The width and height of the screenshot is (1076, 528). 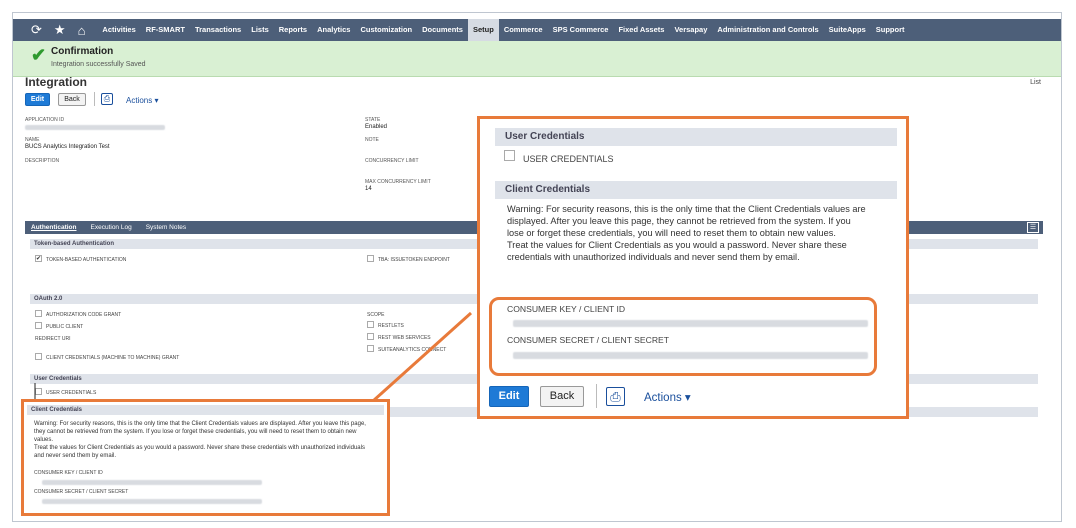 I want to click on user-credentials-header-zoom: User Credentials, so click(x=696, y=137).